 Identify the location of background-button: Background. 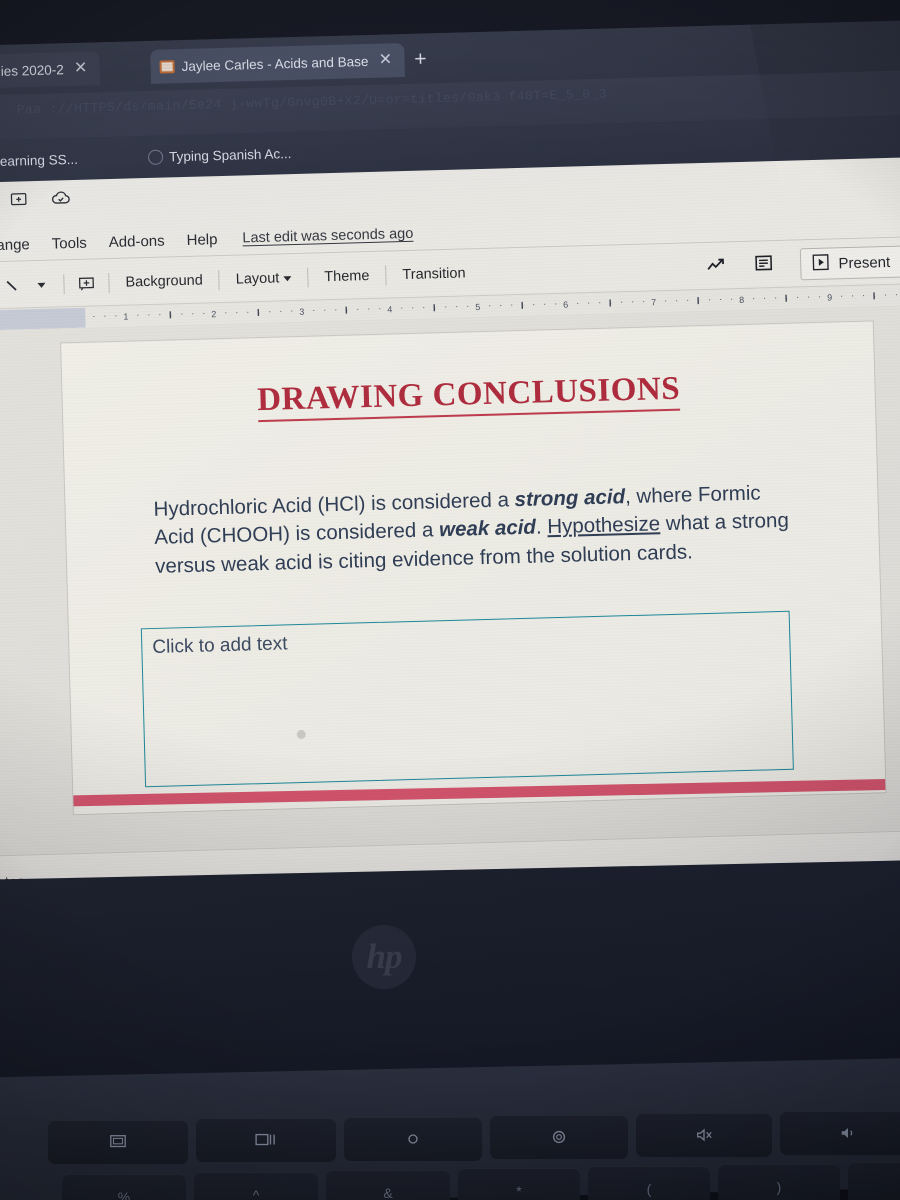
(164, 281).